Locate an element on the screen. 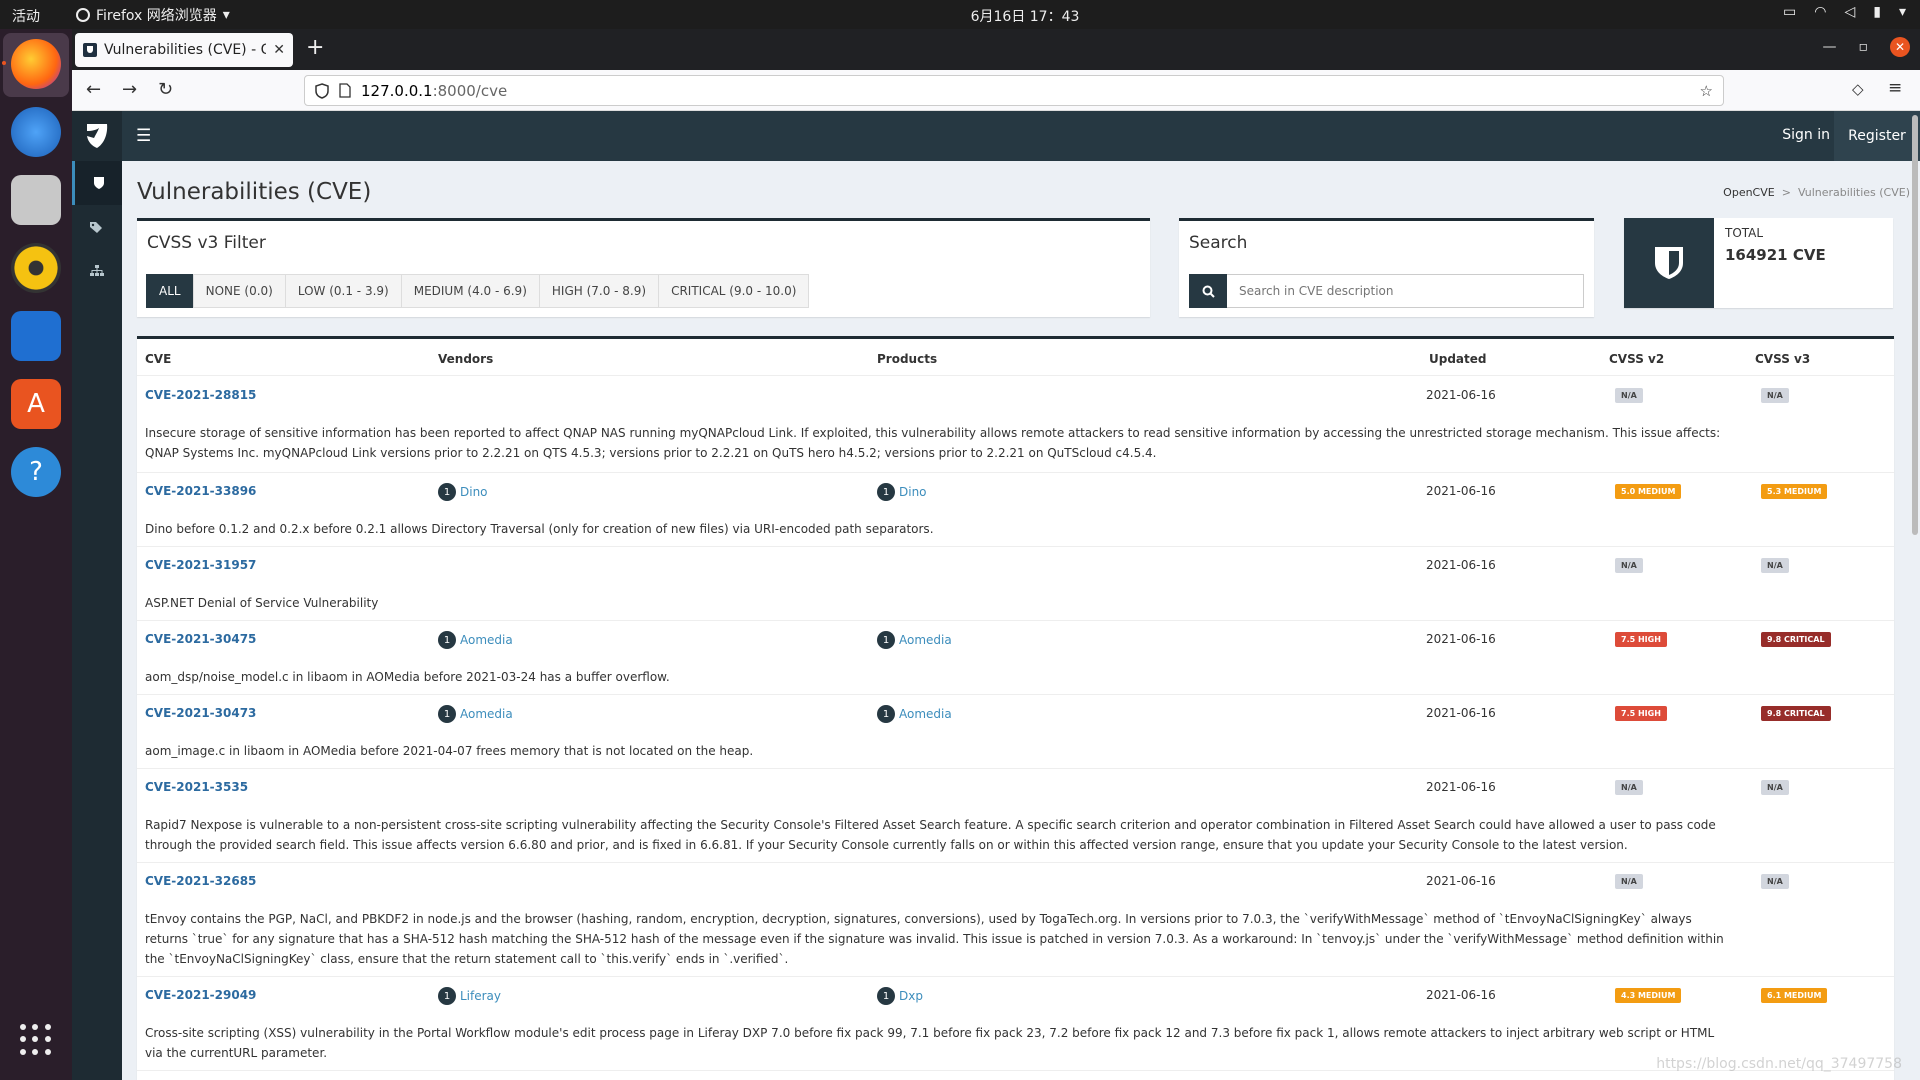 This screenshot has height=1080, width=1920. software-dock-icon: A is located at coordinates (36, 404).